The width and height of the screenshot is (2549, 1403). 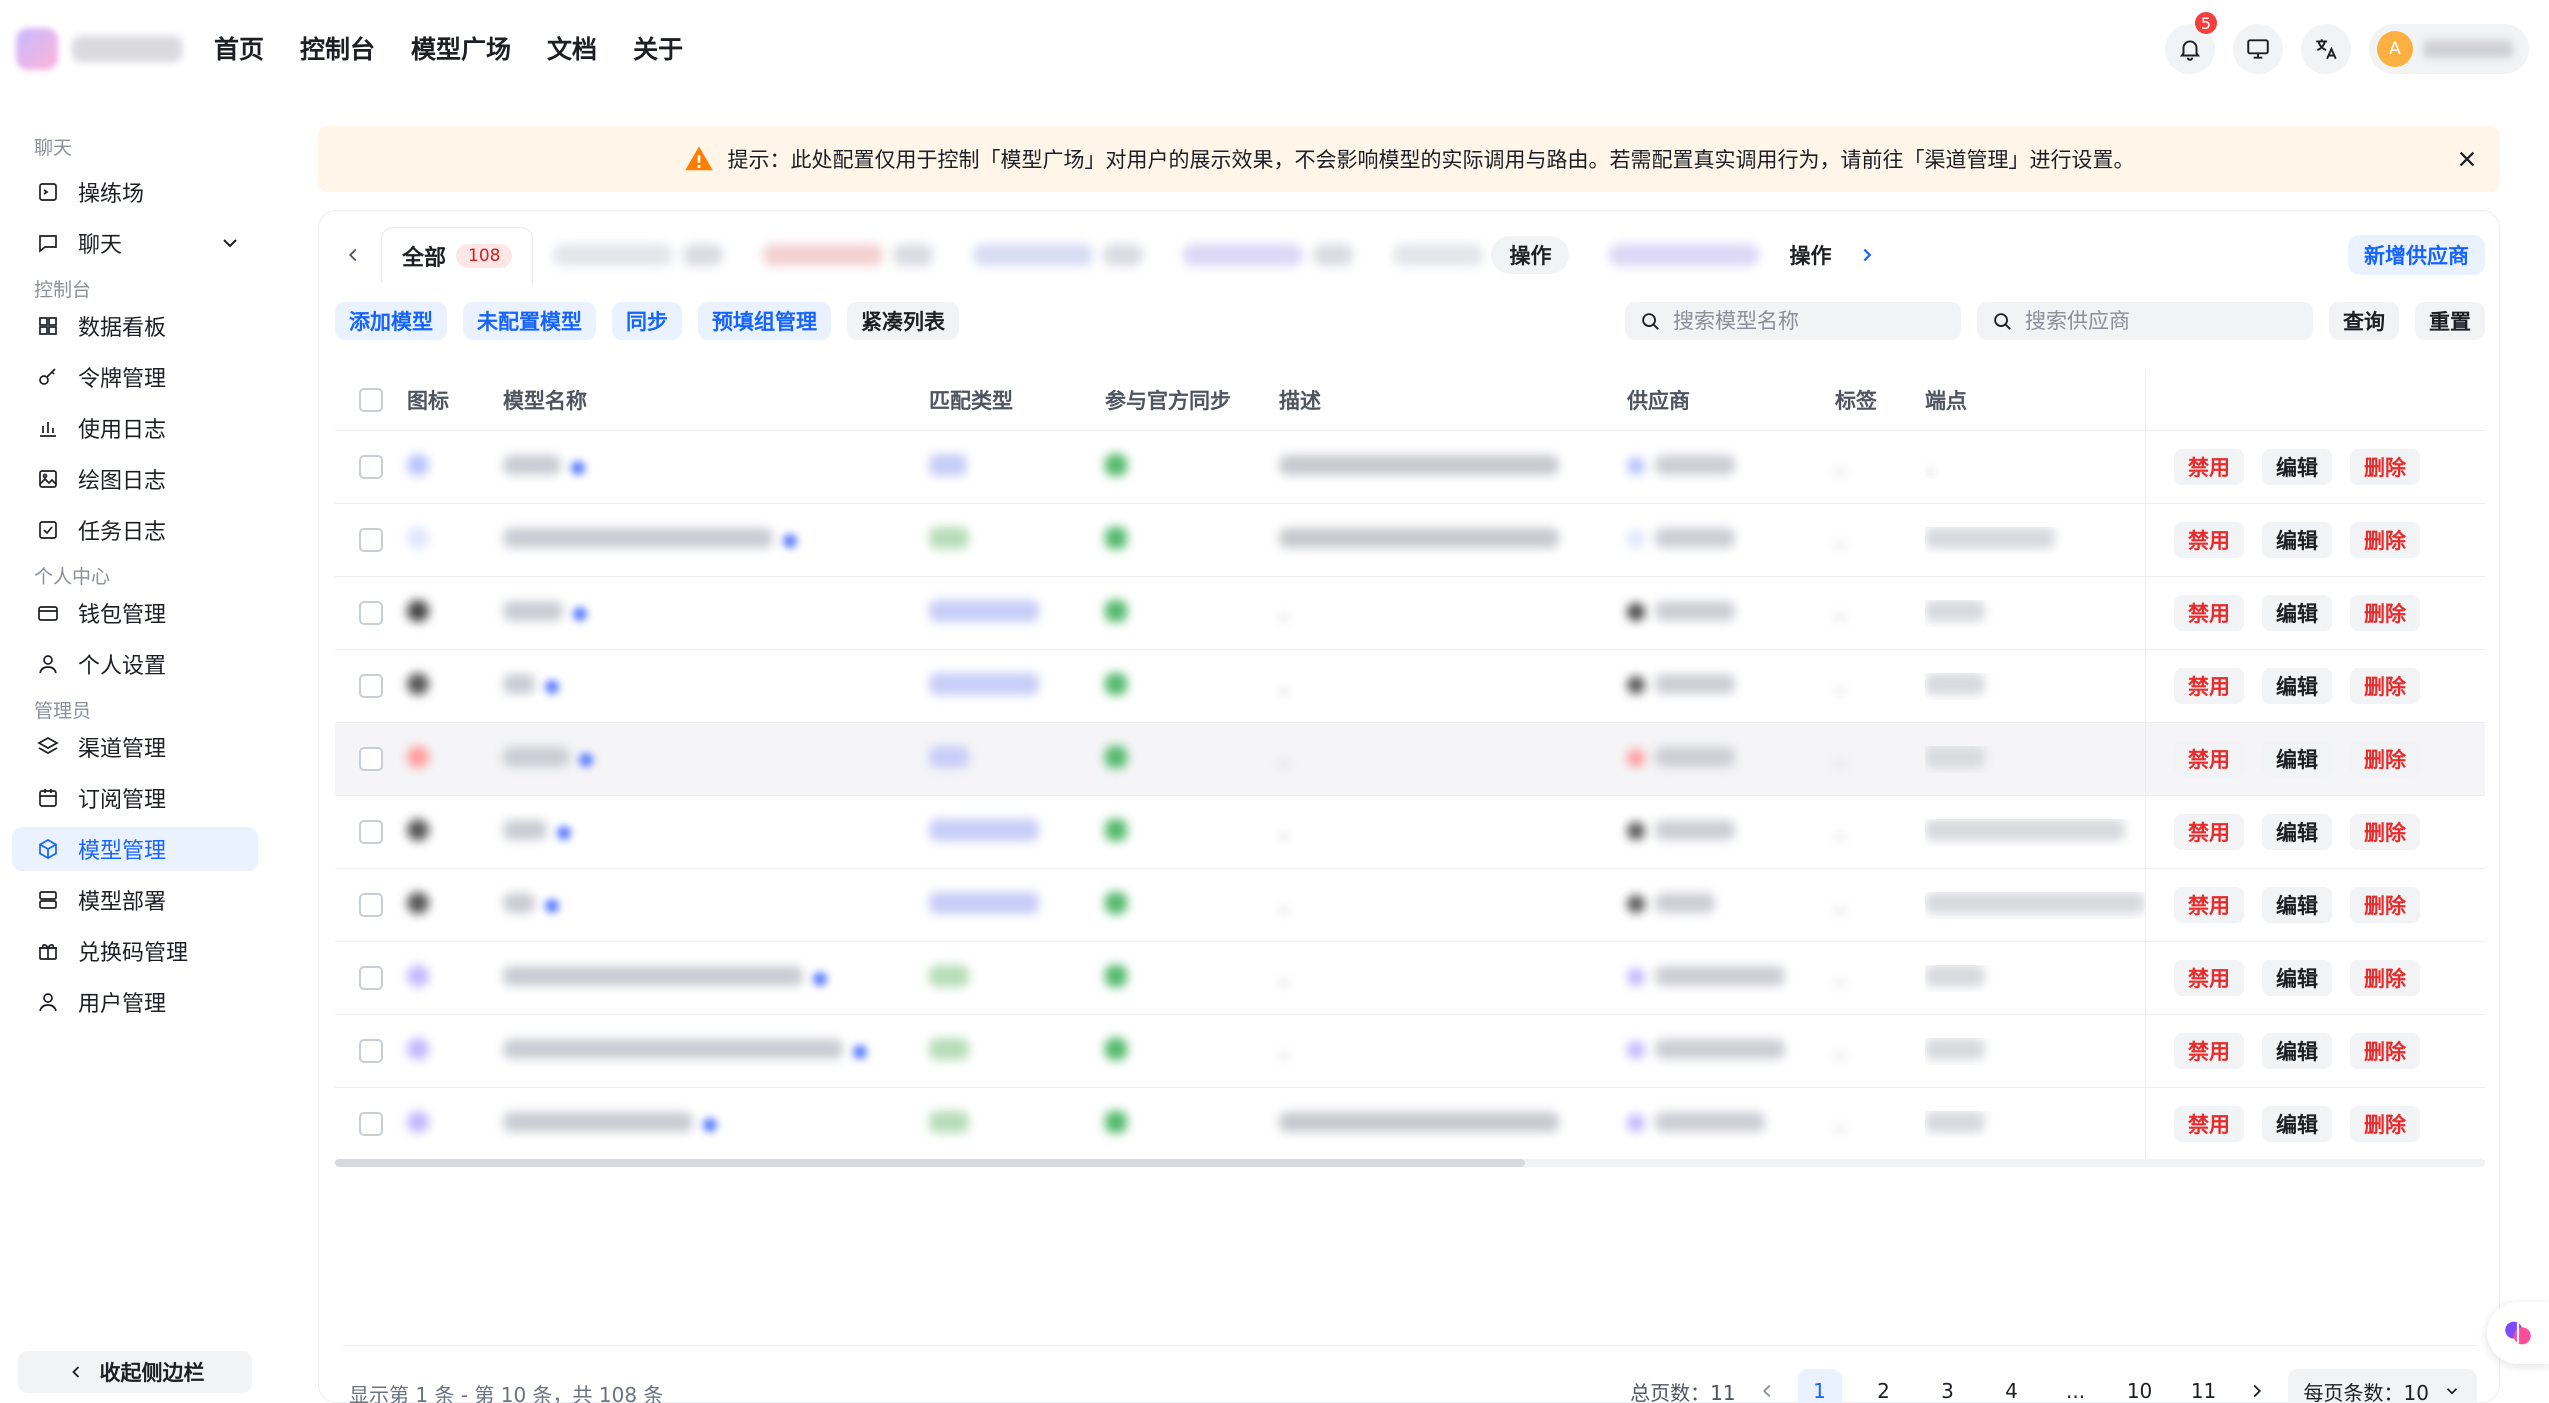 What do you see at coordinates (371, 399) in the screenshot?
I see `select-all-checkbox` at bounding box center [371, 399].